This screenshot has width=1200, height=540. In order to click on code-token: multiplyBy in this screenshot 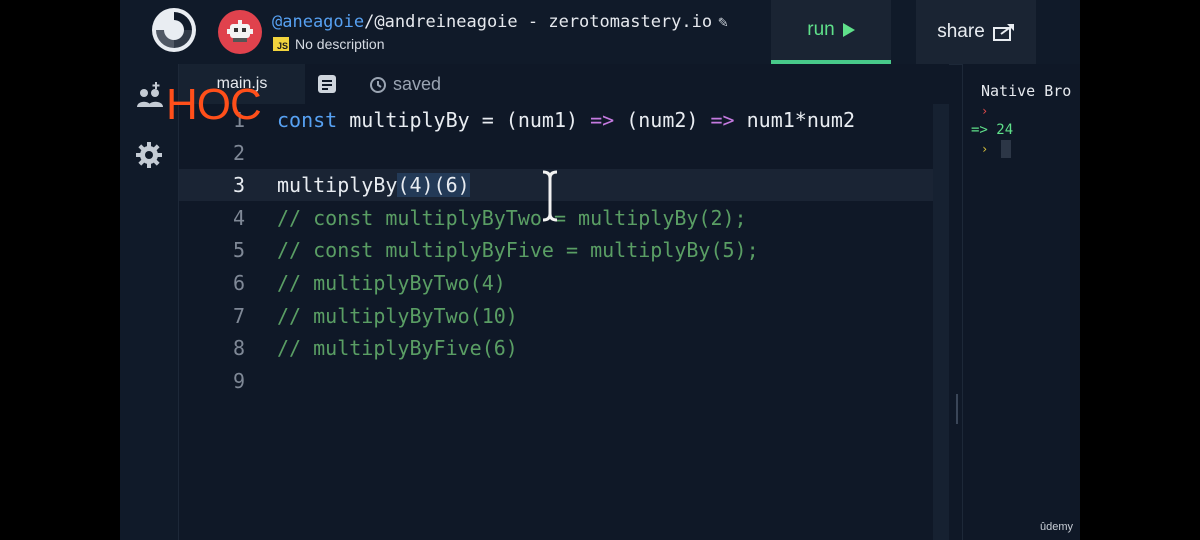, I will do `click(337, 185)`.